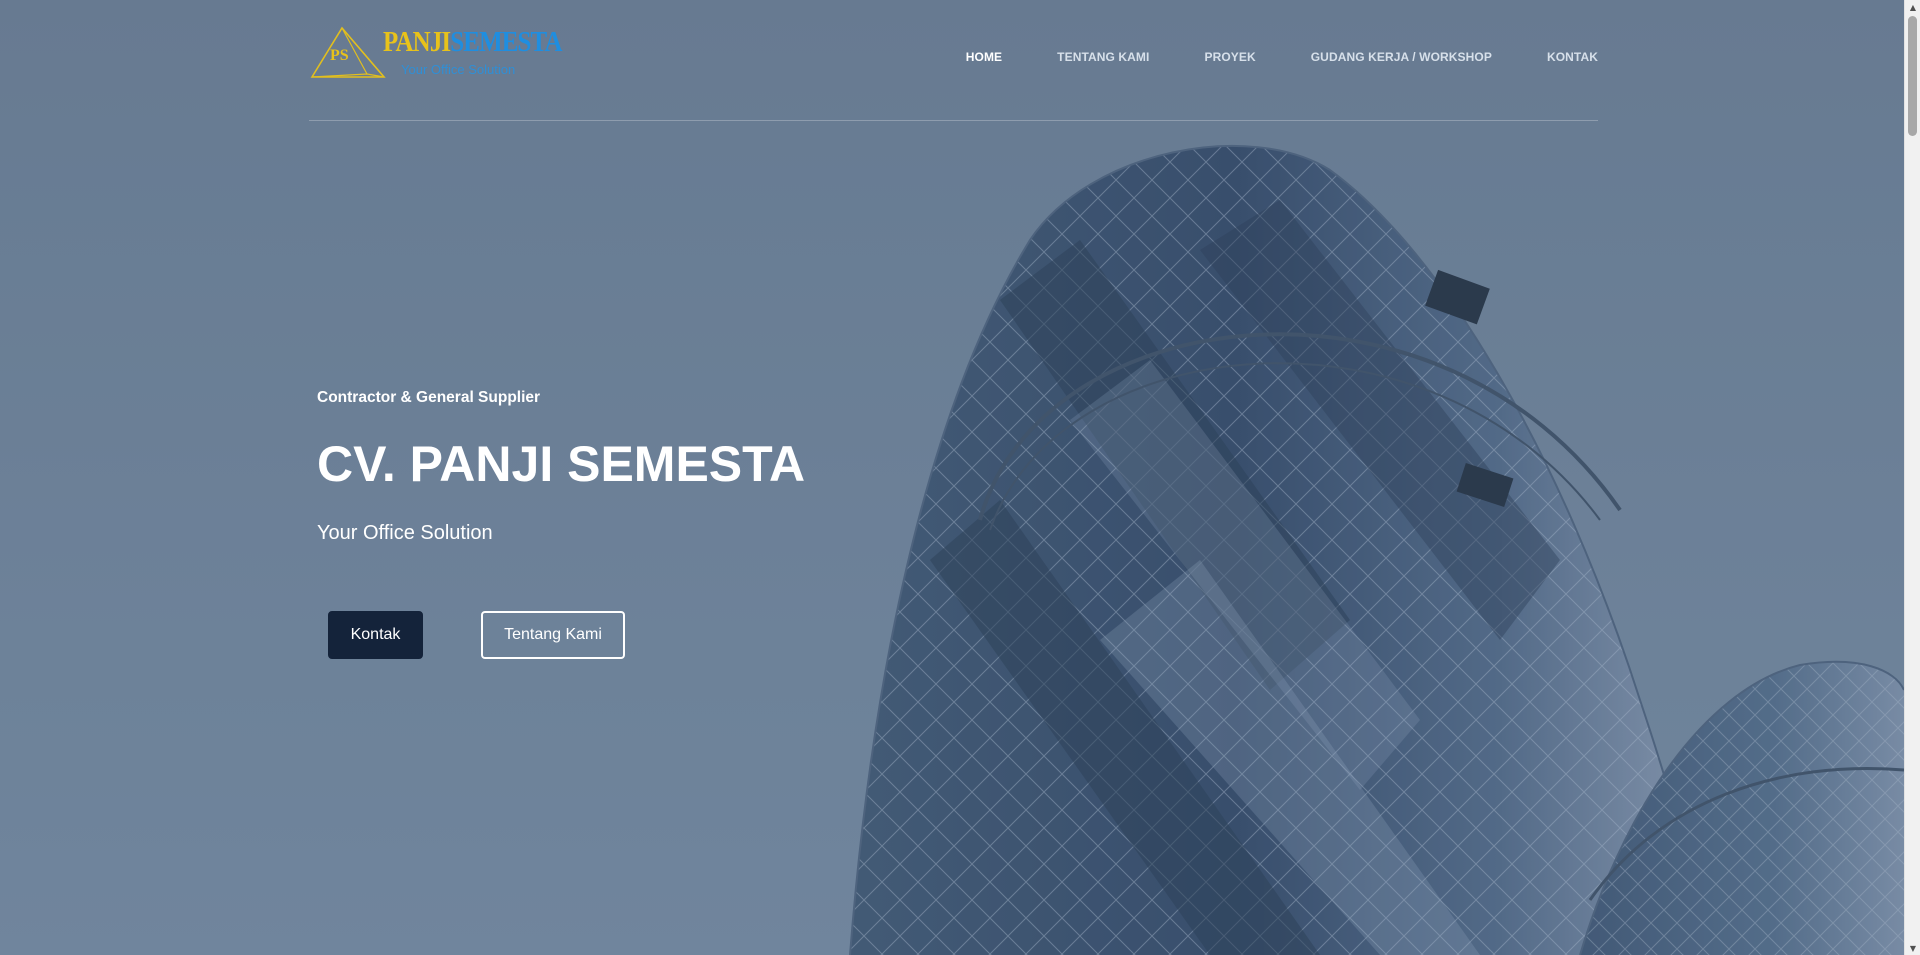 Image resolution: width=1920 pixels, height=955 pixels. I want to click on page-scrollbar: ▲ ▼, so click(1912, 477).